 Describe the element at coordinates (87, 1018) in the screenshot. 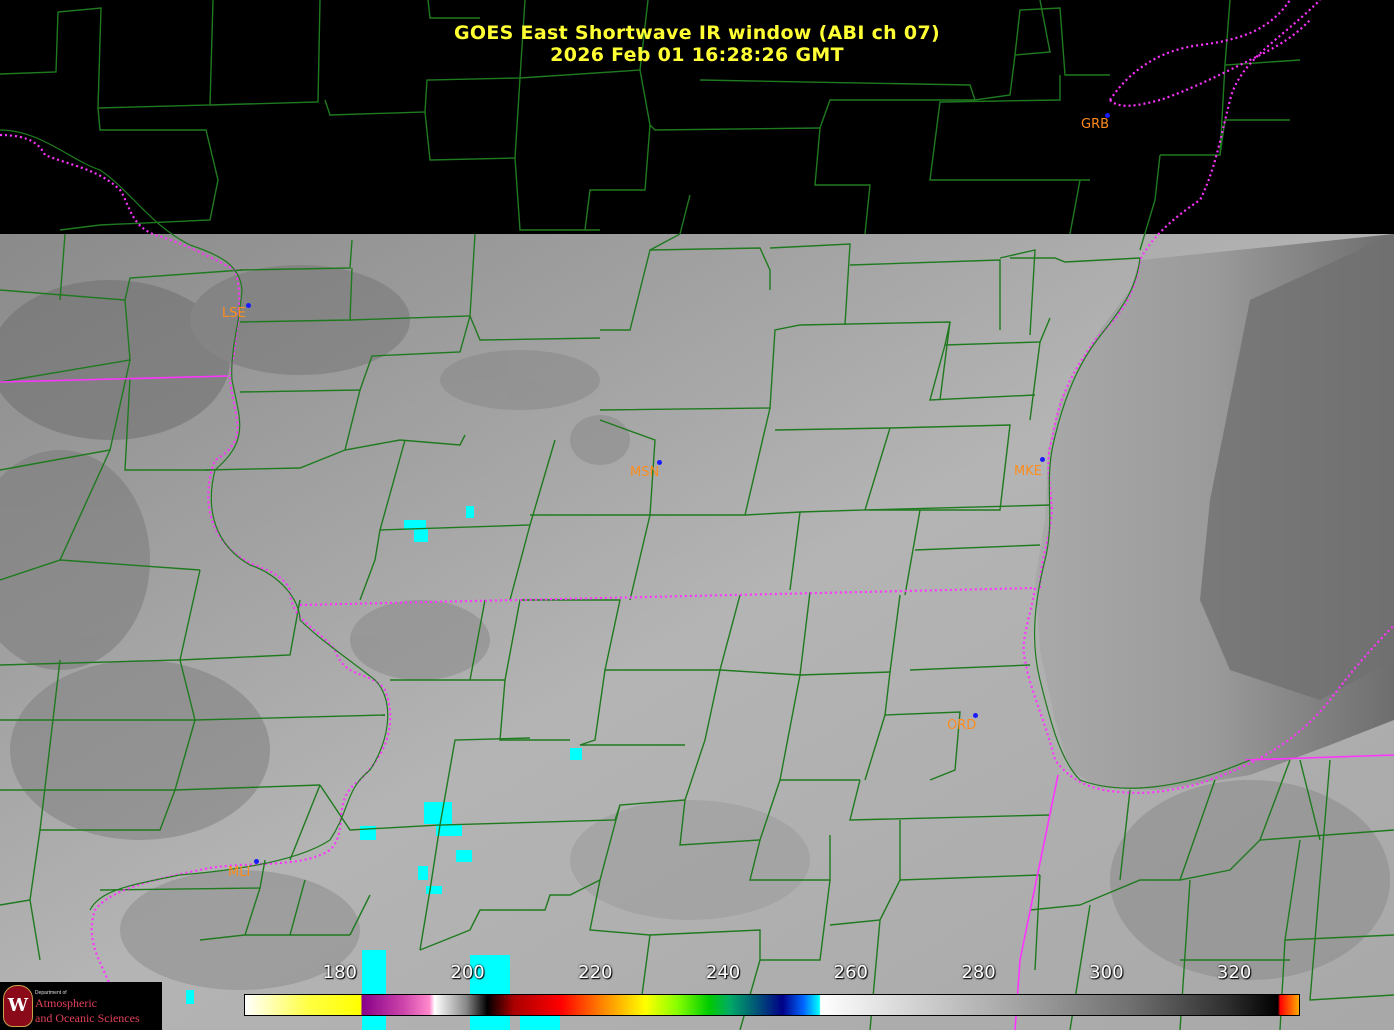

I see `logo-line3: and Oceanic Sciences` at that location.